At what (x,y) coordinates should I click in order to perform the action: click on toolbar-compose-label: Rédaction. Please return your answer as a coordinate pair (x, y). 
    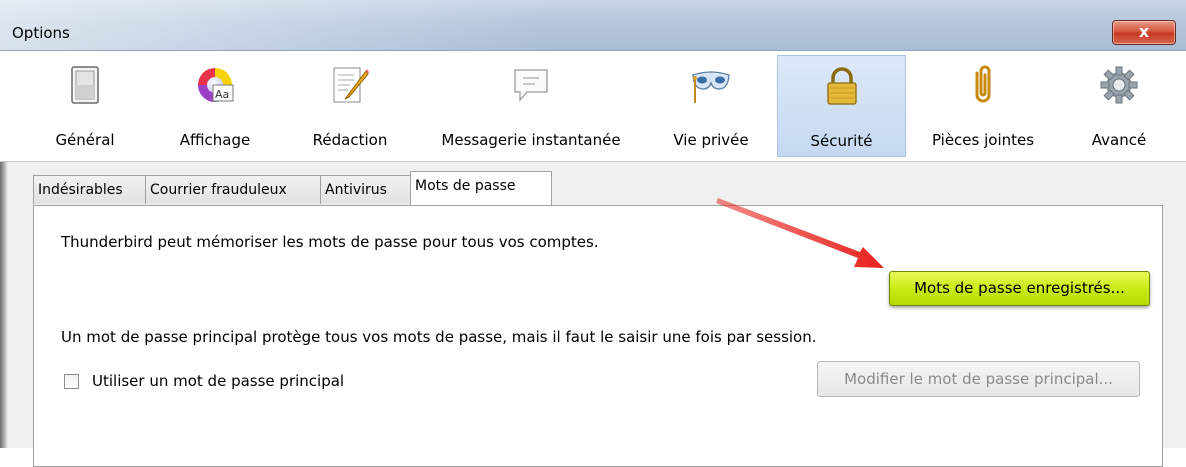
    Looking at the image, I should click on (350, 140).